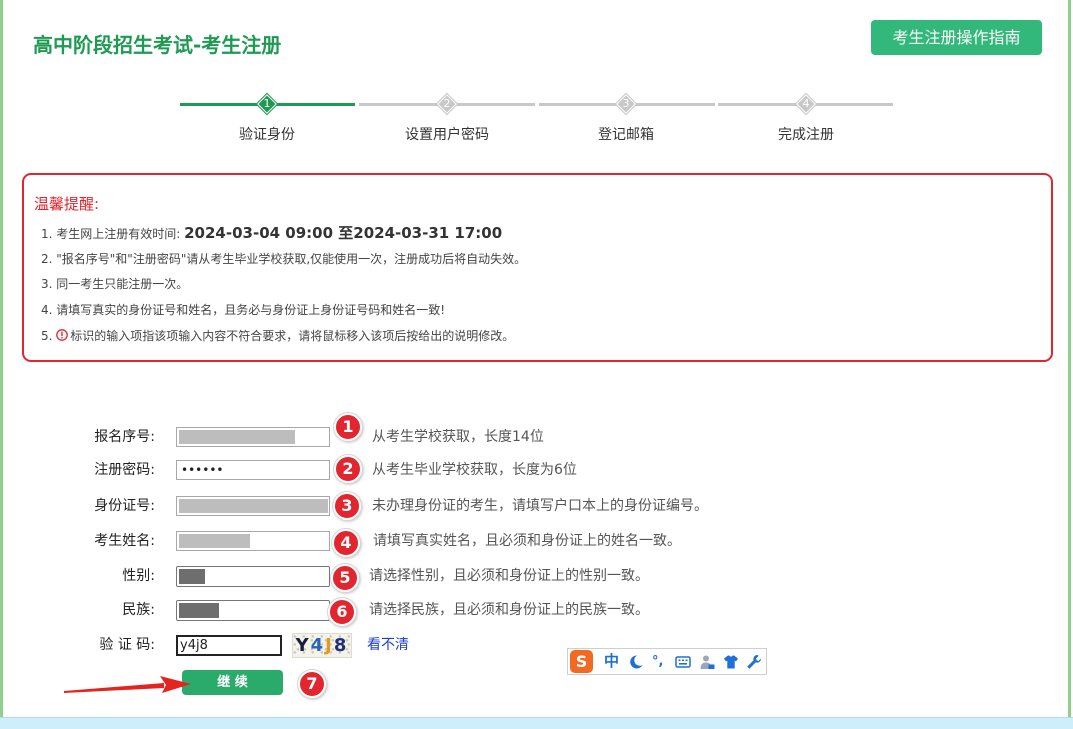 The width and height of the screenshot is (1073, 729). I want to click on student-name-label: 考生姓名:, so click(124, 541).